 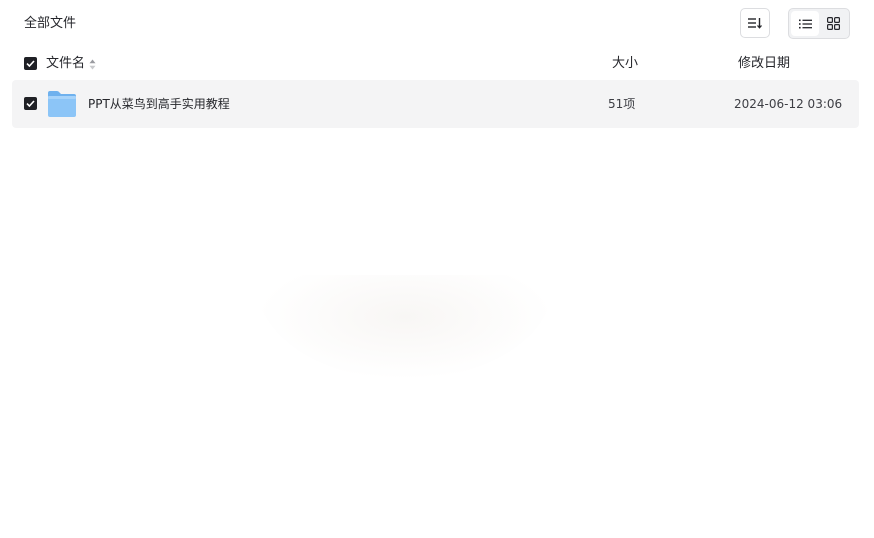 I want to click on sort-arrows-icon, so click(x=92, y=64).